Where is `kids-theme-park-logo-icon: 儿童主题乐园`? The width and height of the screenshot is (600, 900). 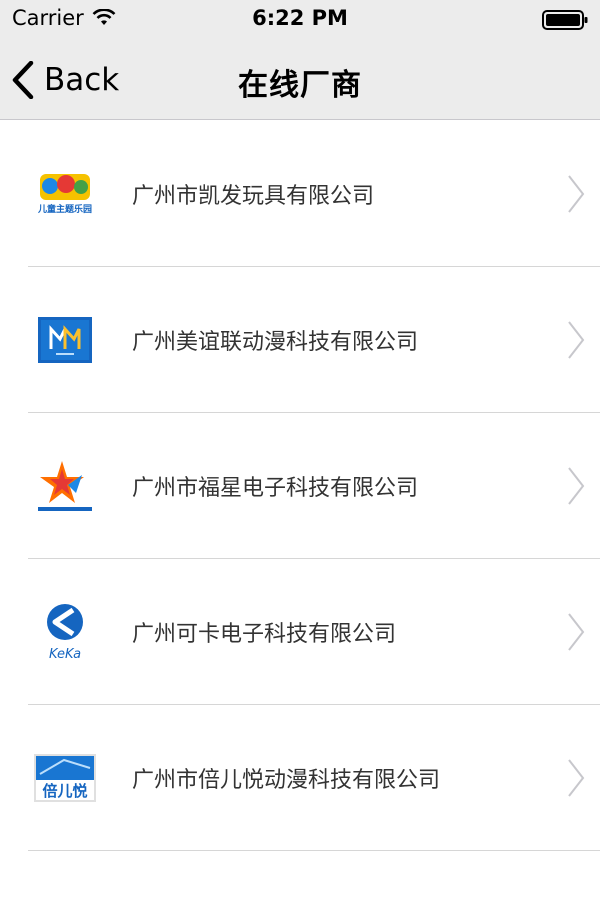 kids-theme-park-logo-icon: 儿童主题乐园 is located at coordinates (65, 194).